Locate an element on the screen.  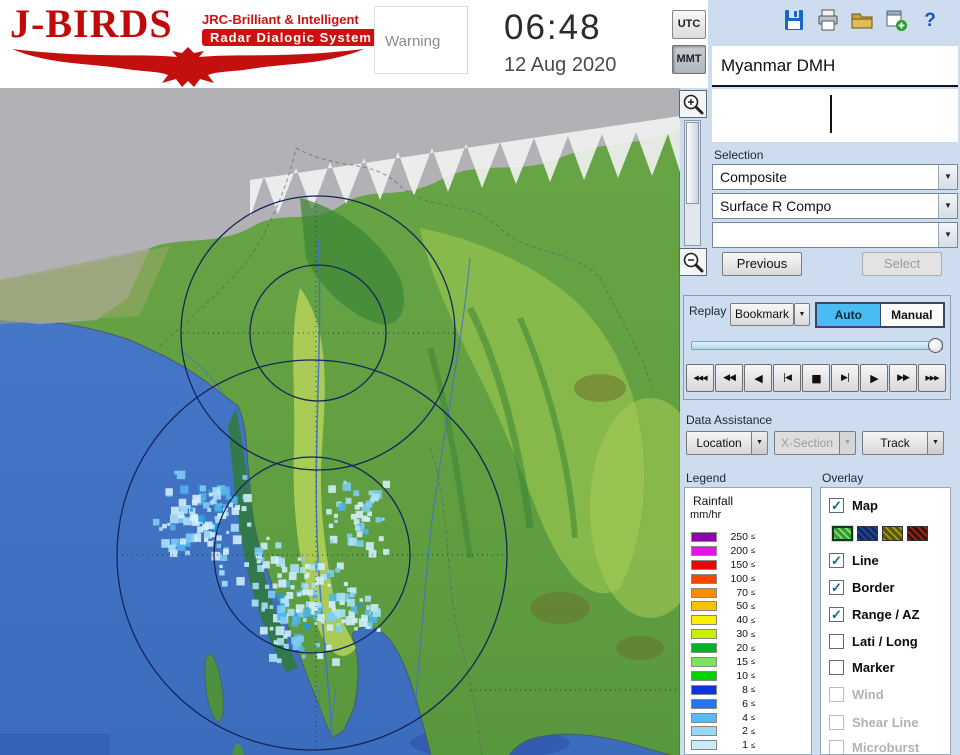
legend-entry: 100 ≤ is located at coordinates (748, 579).